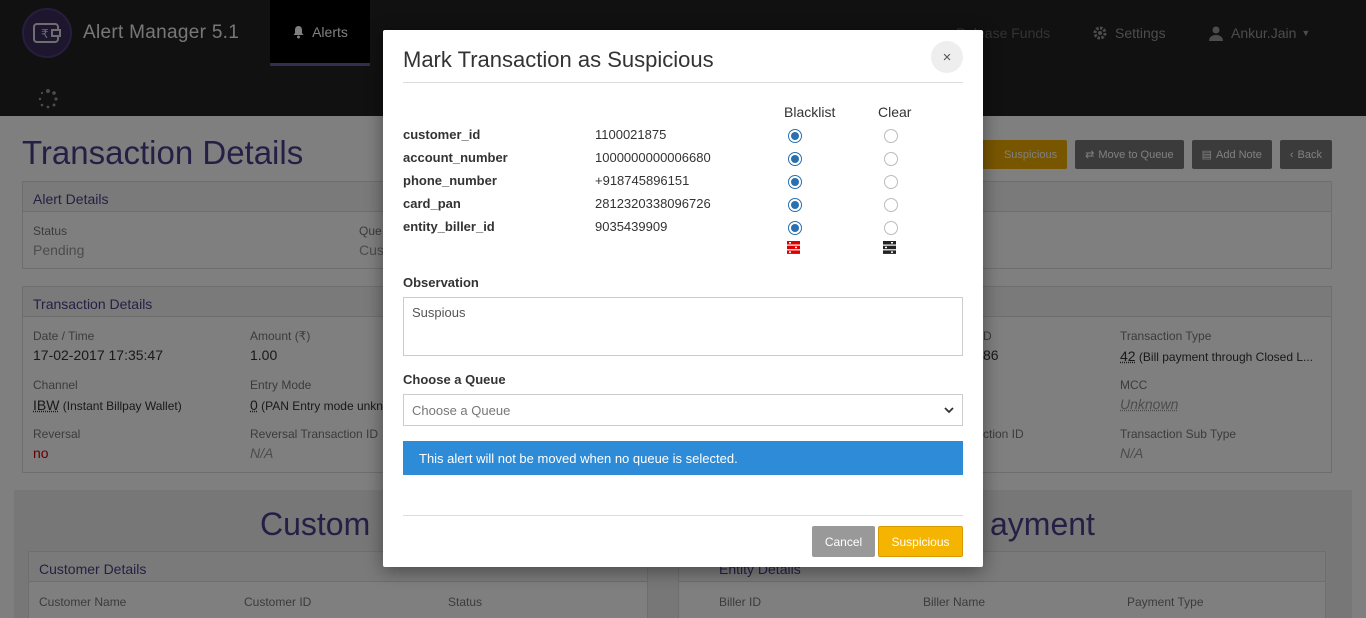 The height and width of the screenshot is (618, 1366). Describe the element at coordinates (891, 228) in the screenshot. I see `clear-radio-entity-biller-id` at that location.